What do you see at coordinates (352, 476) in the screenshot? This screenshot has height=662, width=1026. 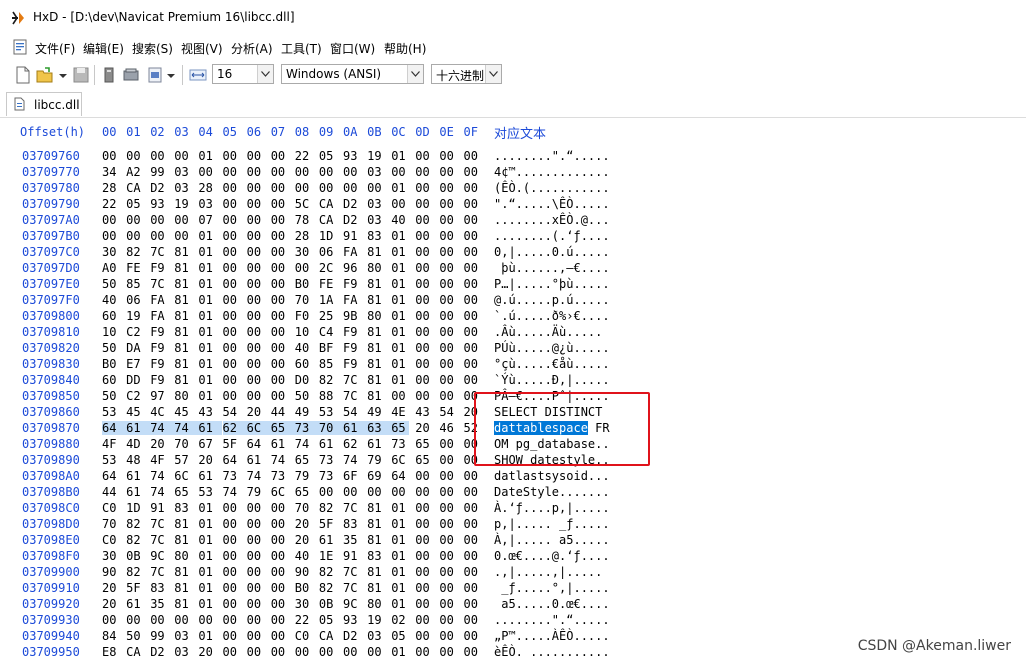 I see `hex-byte: 6F` at bounding box center [352, 476].